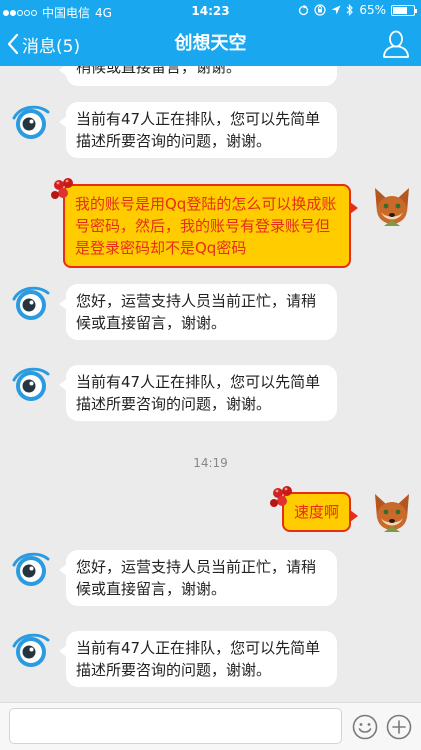  What do you see at coordinates (210, 463) in the screenshot?
I see `chat-timestamp: 14:19` at bounding box center [210, 463].